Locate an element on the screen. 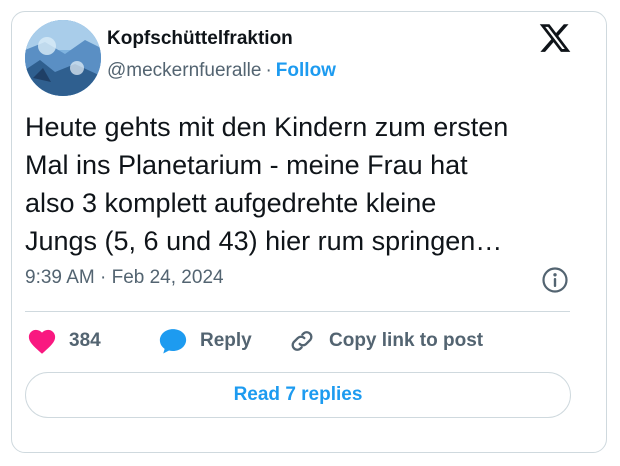 This screenshot has height=466, width=620. link-icon is located at coordinates (302, 341).